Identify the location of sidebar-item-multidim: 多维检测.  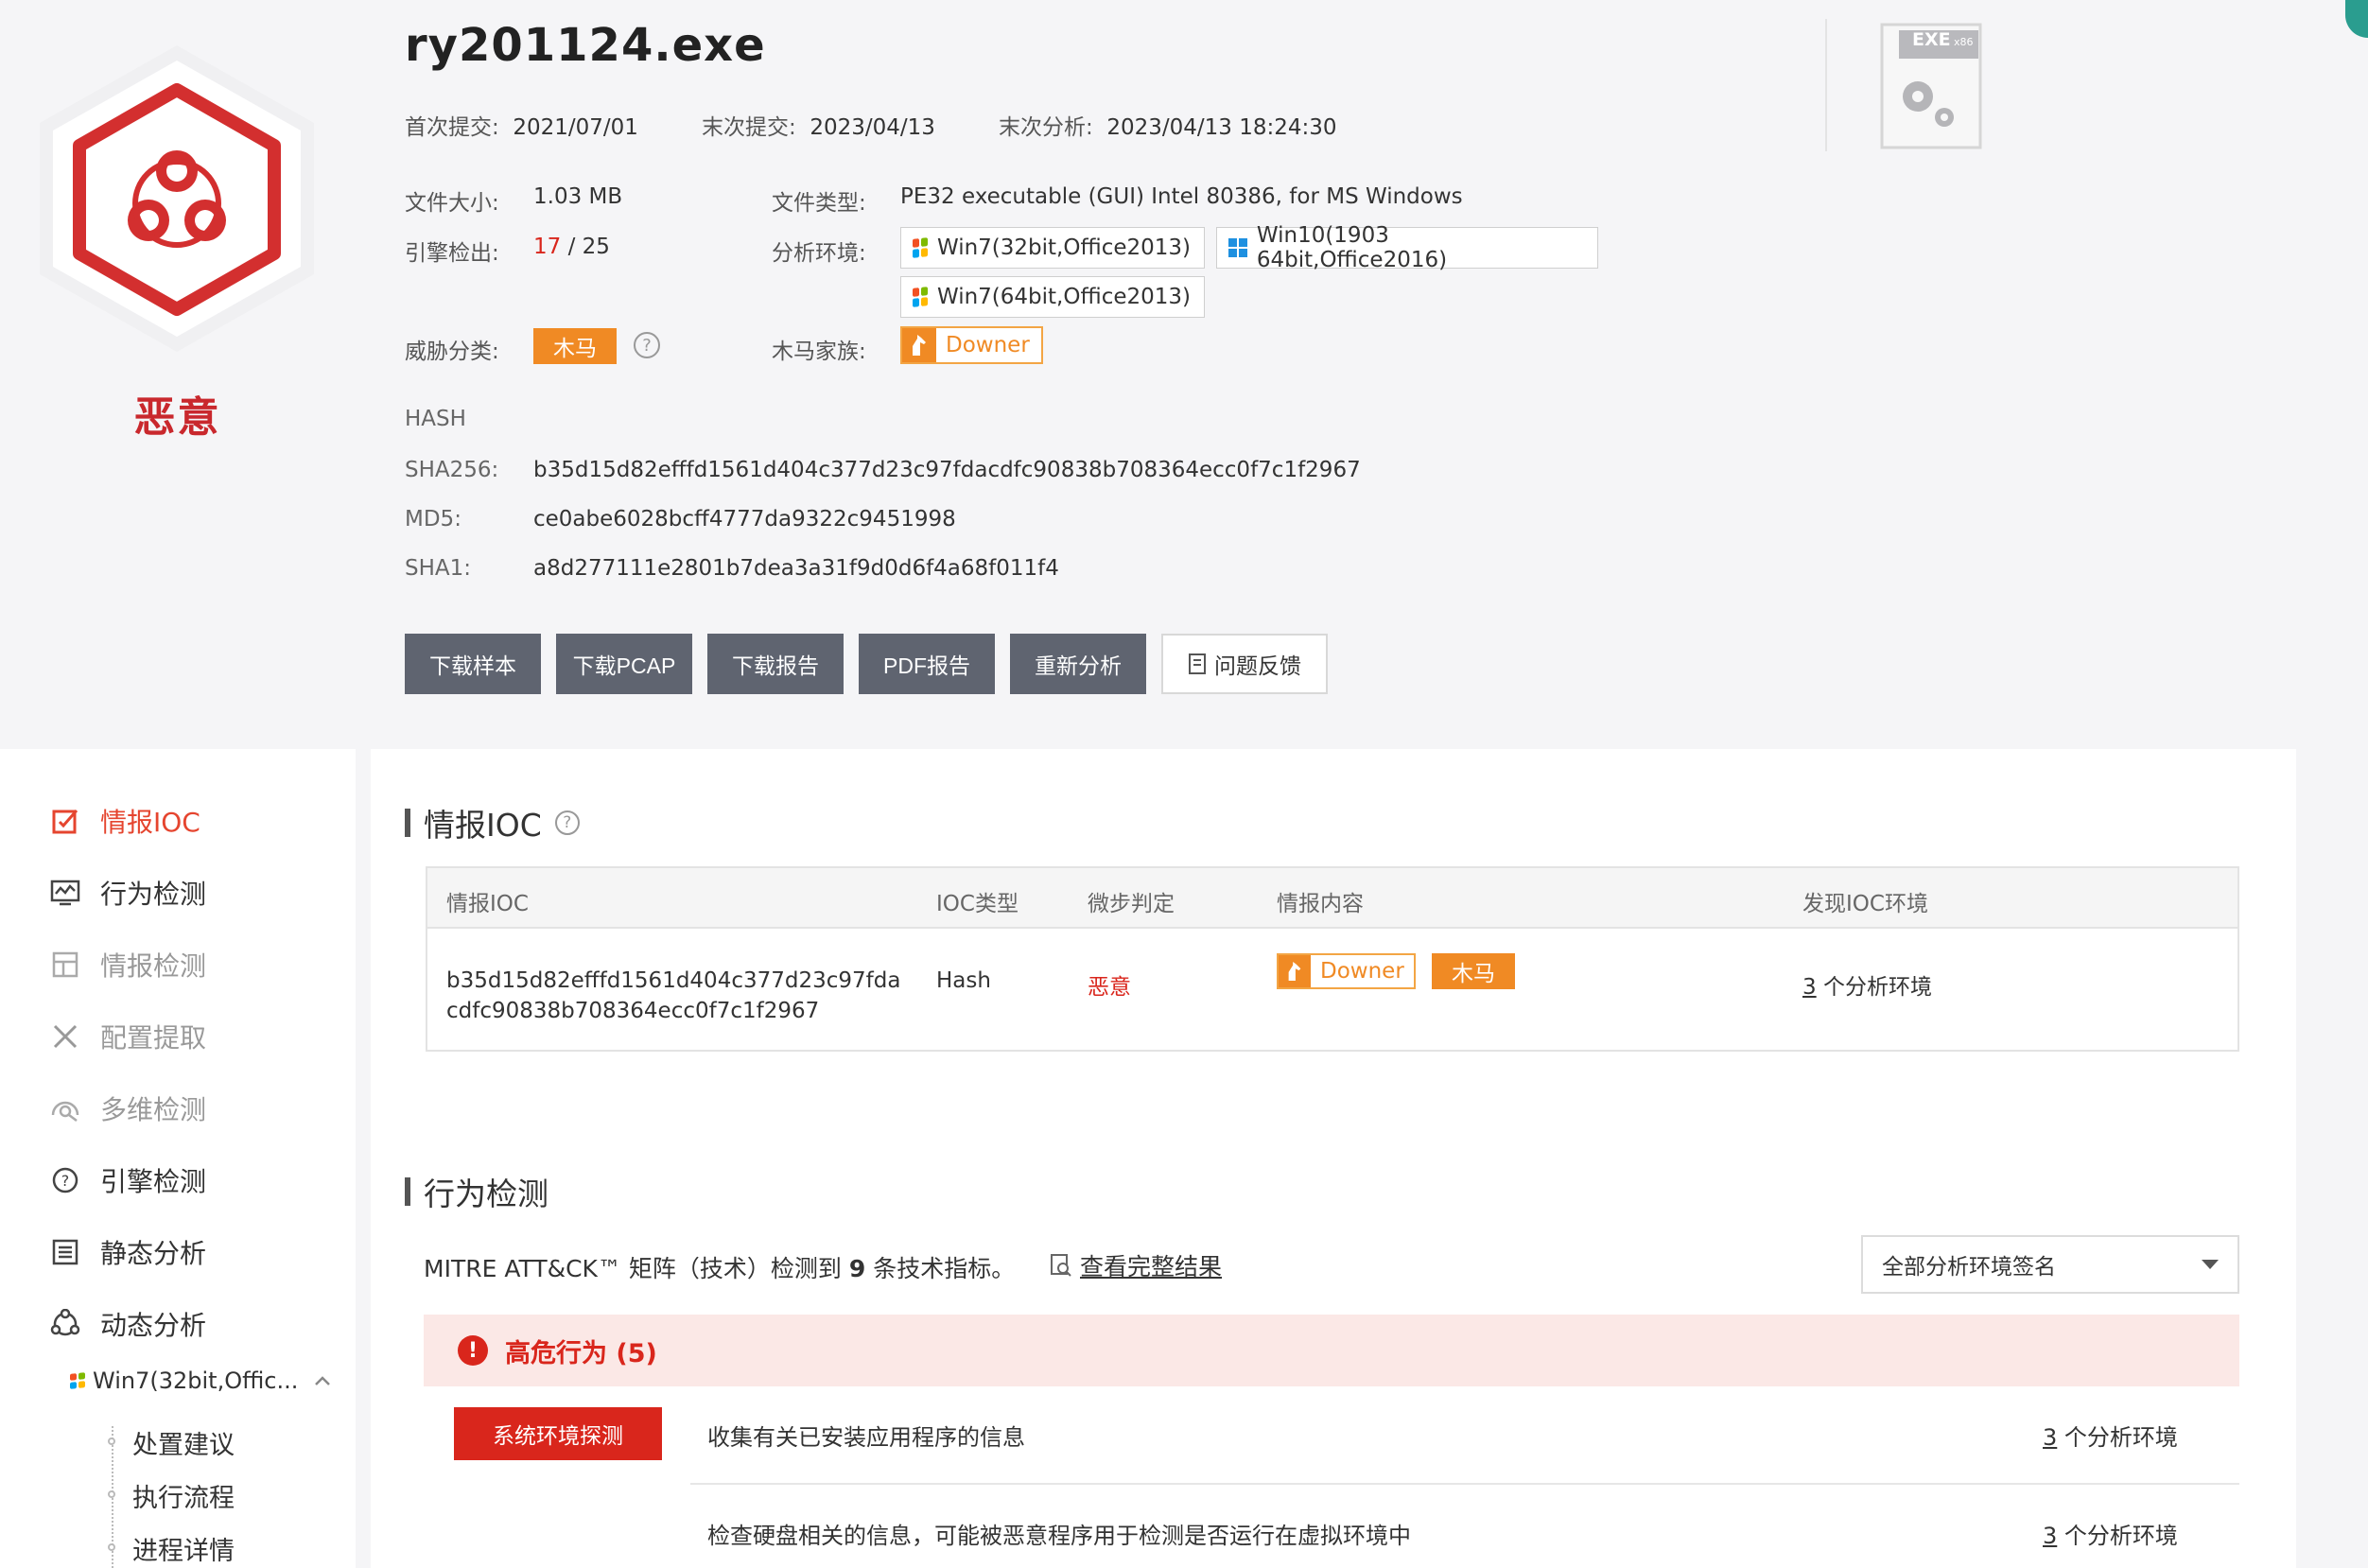
(127, 1109).